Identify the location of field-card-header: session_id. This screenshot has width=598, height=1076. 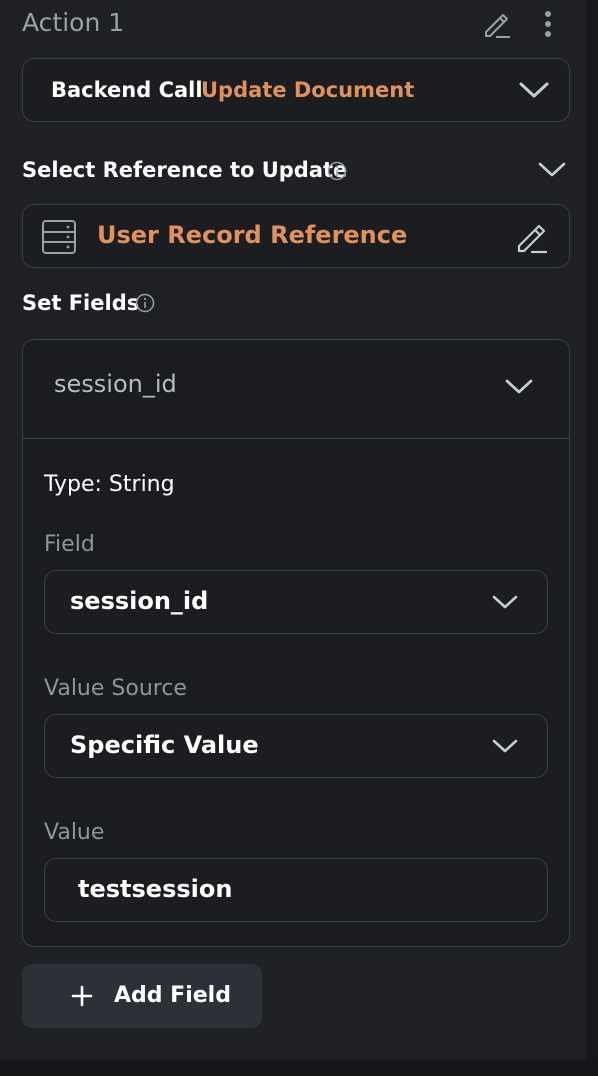
(296, 389).